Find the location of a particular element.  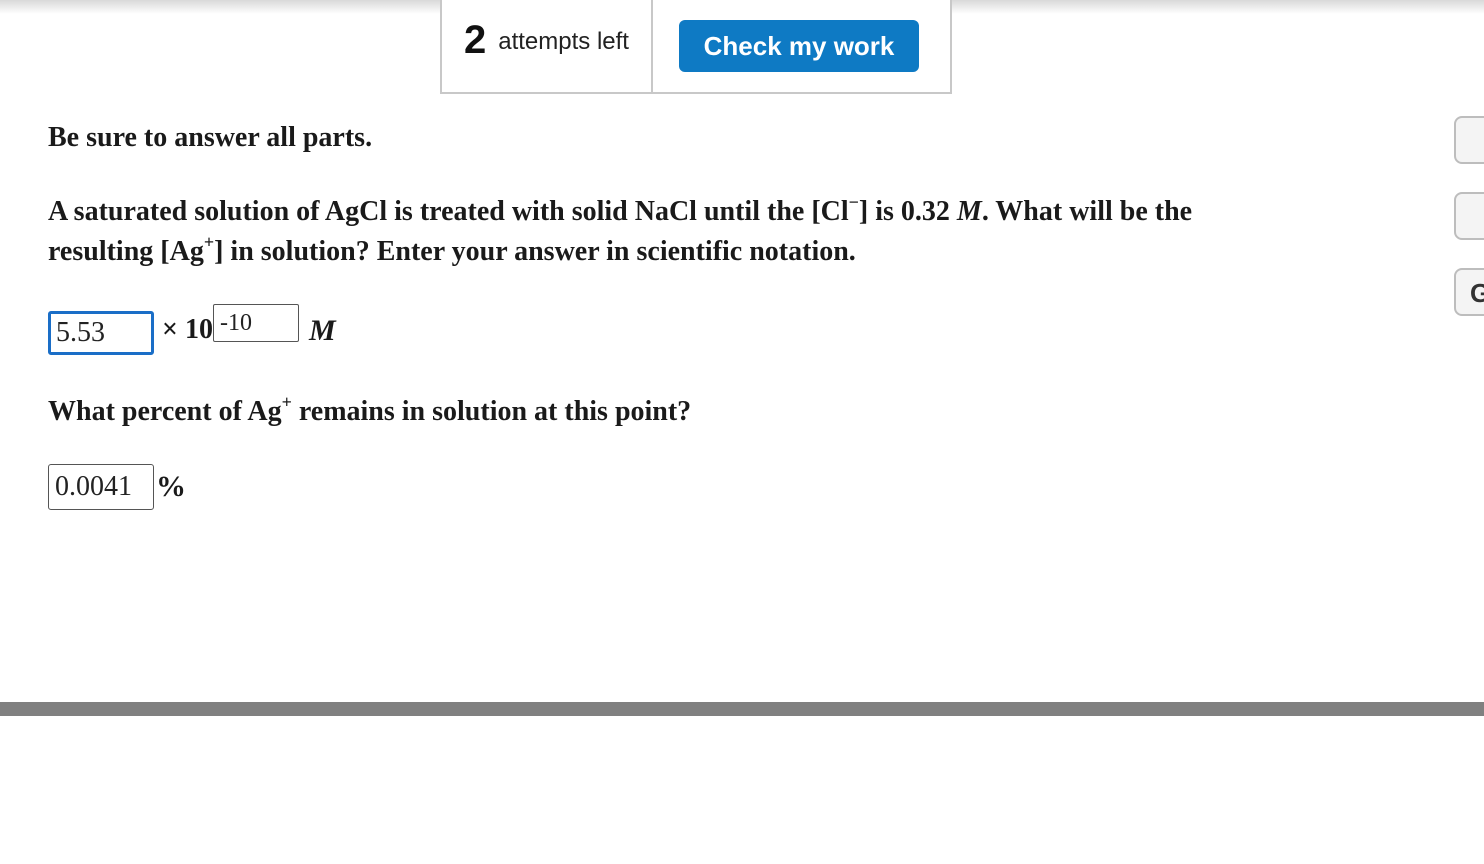

question-2-part-b: remains in solution at this point? is located at coordinates (491, 411).